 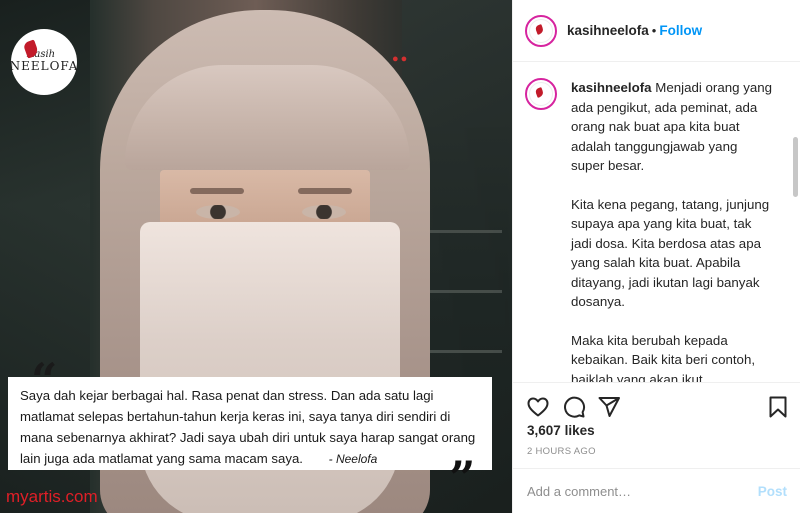 I want to click on kasih-neelofa-logo: Kasih NEELOFA, so click(x=44, y=62).